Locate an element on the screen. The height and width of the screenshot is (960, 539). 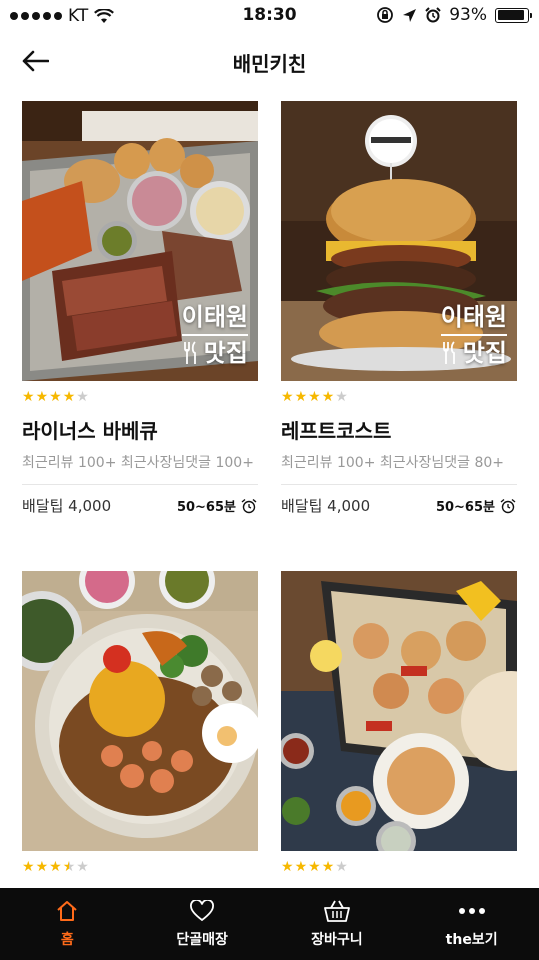
review-counts: 최근리뷰 100+ 최근사장님댓글 100+ is located at coordinates (138, 463).